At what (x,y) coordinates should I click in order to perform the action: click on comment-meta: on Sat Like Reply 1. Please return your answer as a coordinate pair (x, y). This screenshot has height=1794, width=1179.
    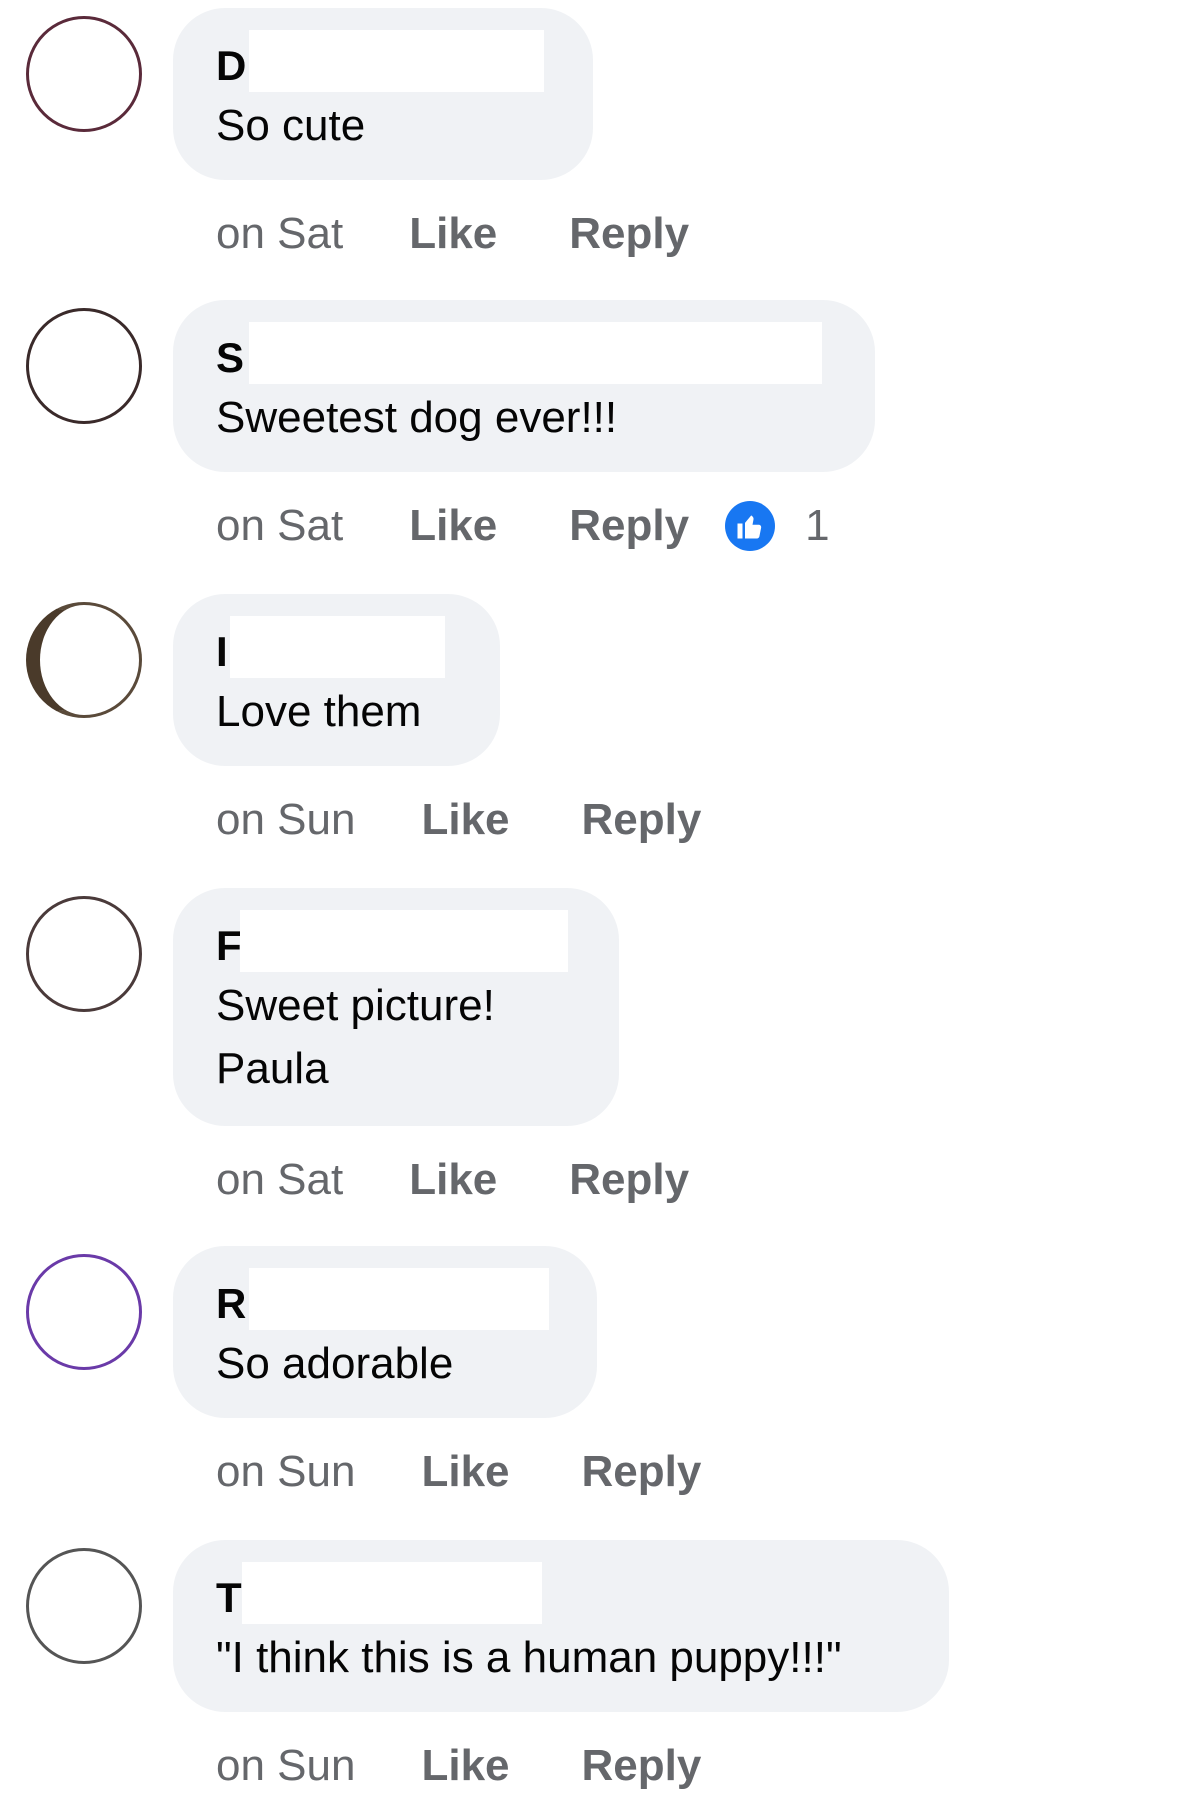
    Looking at the image, I should click on (523, 526).